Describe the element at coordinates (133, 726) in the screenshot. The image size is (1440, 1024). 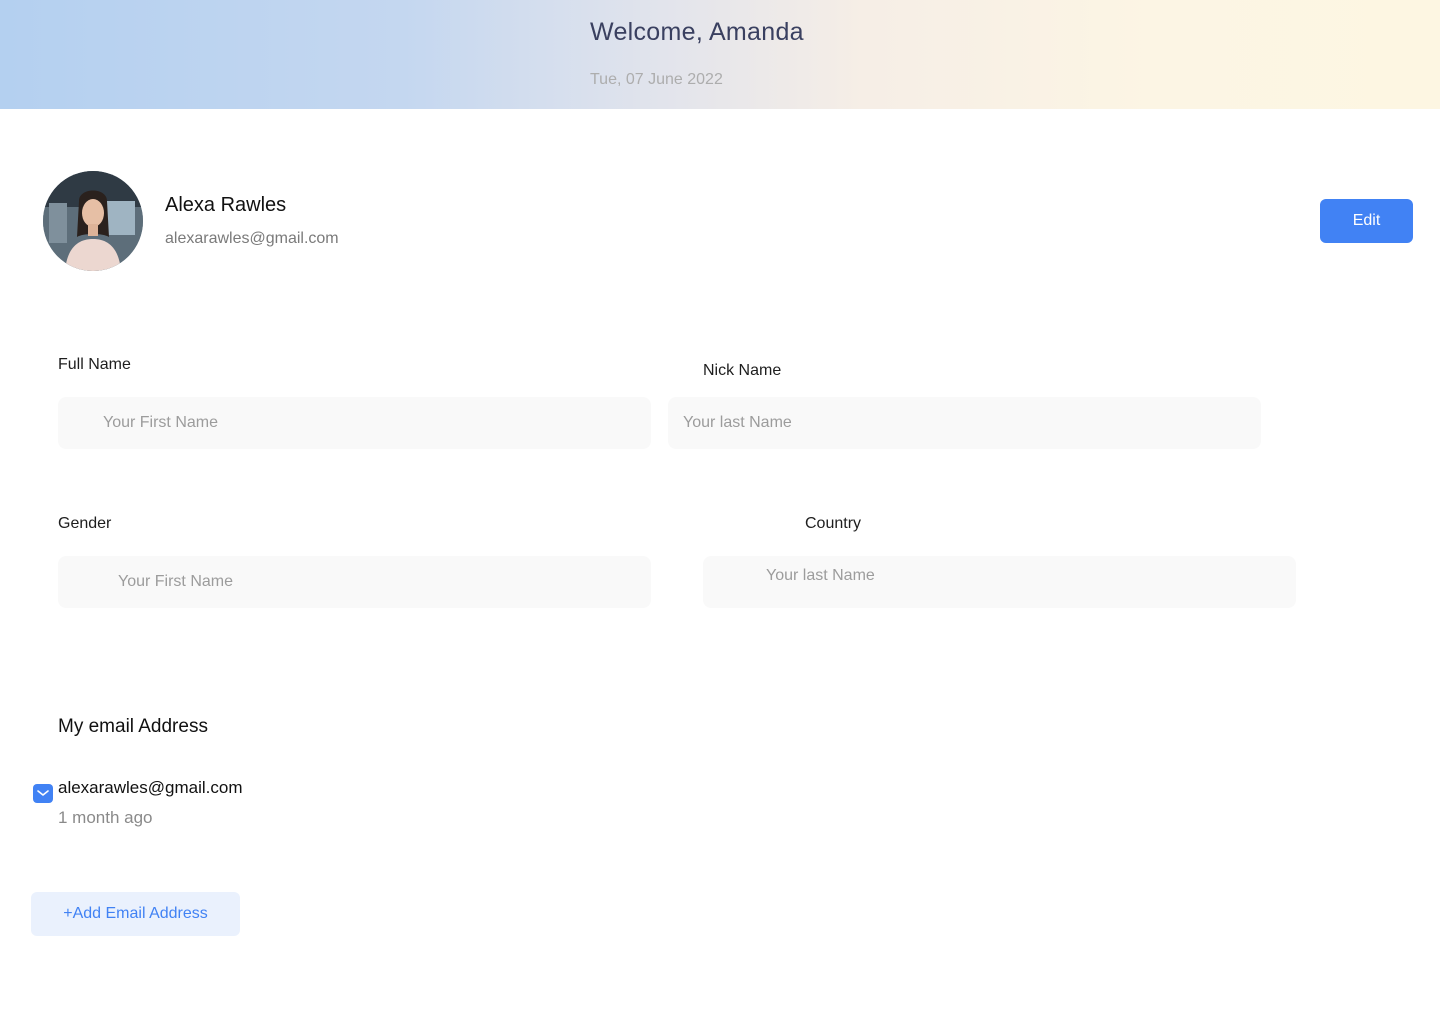
I see `email-section-title: My email Address` at that location.